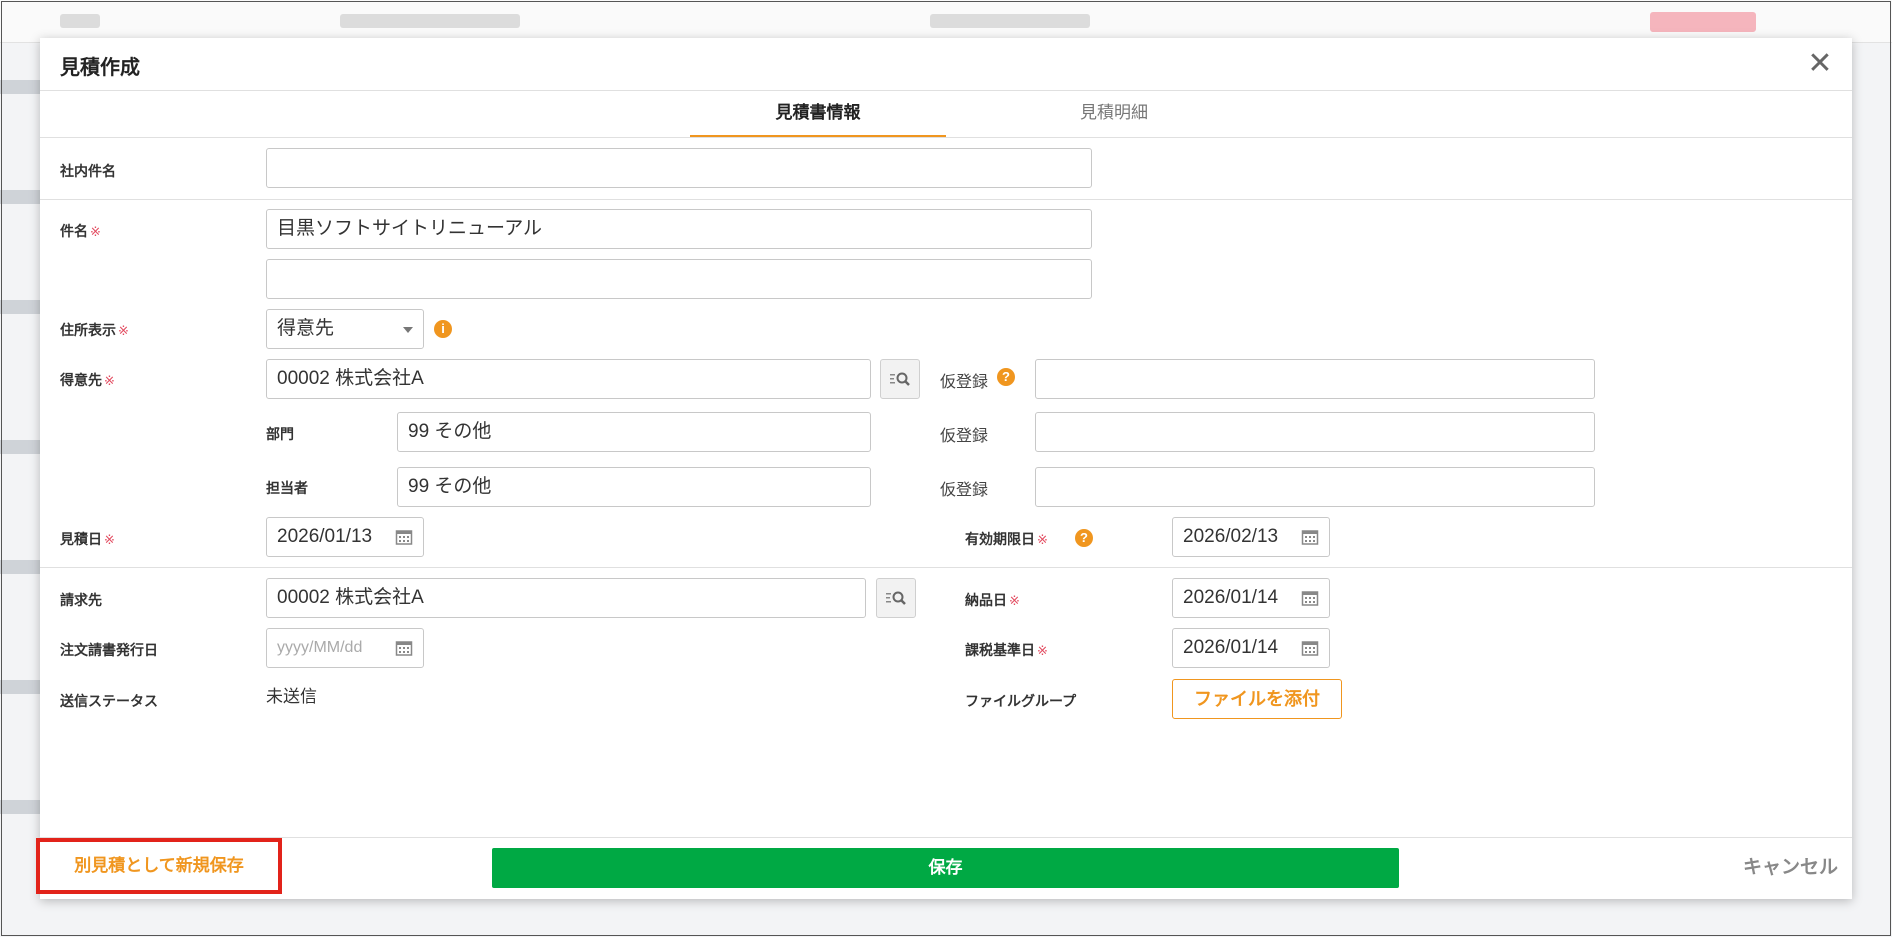 Image resolution: width=1892 pixels, height=937 pixels. Describe the element at coordinates (94, 330) in the screenshot. I see `address-display-label: 住所表示 ※` at that location.